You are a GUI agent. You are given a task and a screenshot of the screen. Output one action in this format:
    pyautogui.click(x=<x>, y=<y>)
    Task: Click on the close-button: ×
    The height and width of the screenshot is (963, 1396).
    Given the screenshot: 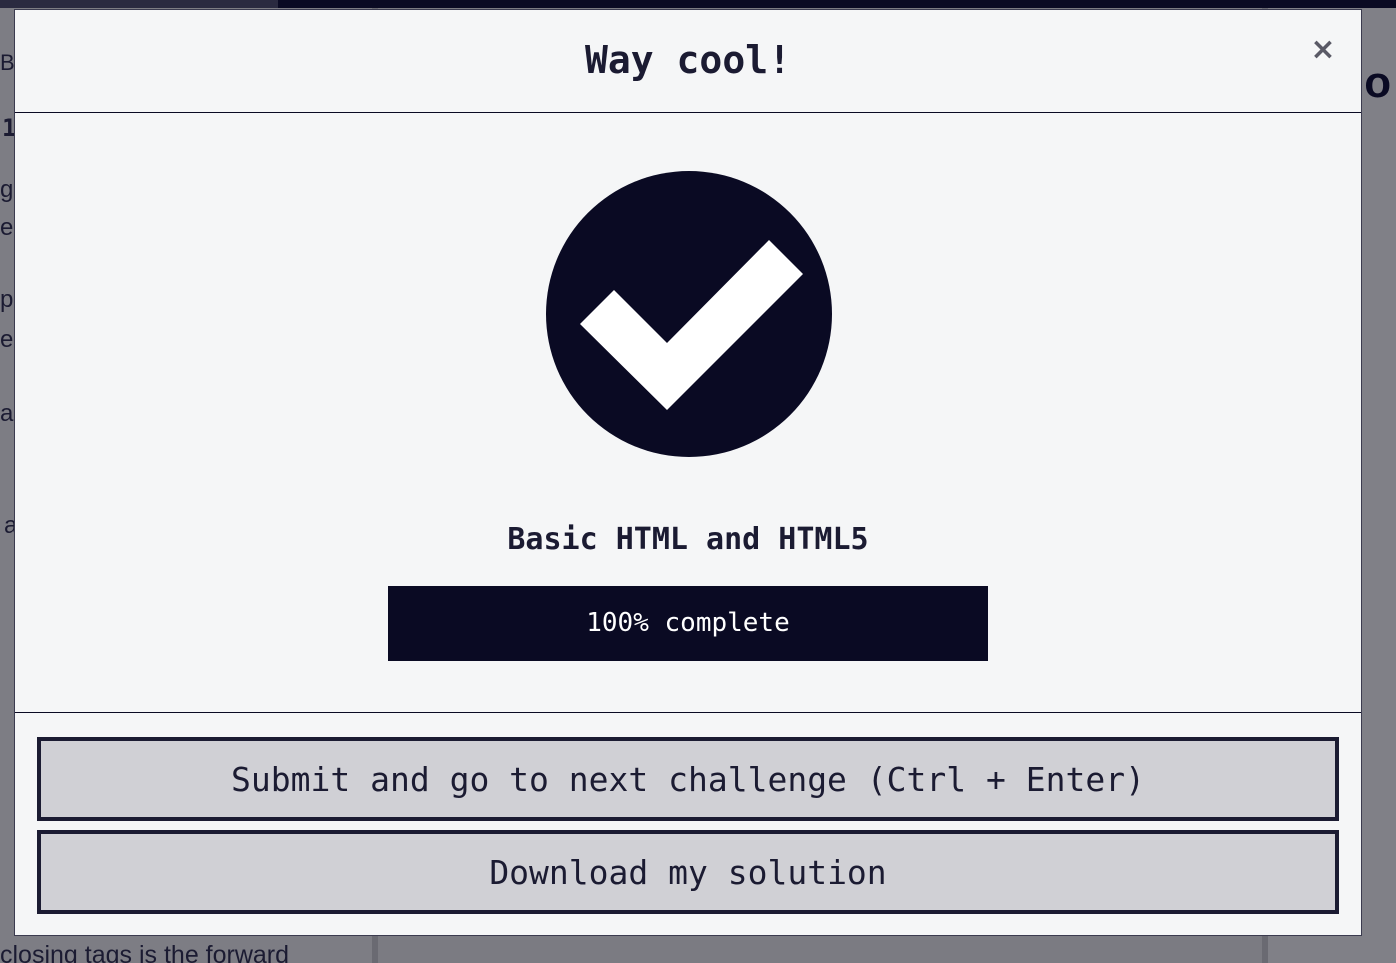 What is the action you would take?
    pyautogui.click(x=1323, y=50)
    